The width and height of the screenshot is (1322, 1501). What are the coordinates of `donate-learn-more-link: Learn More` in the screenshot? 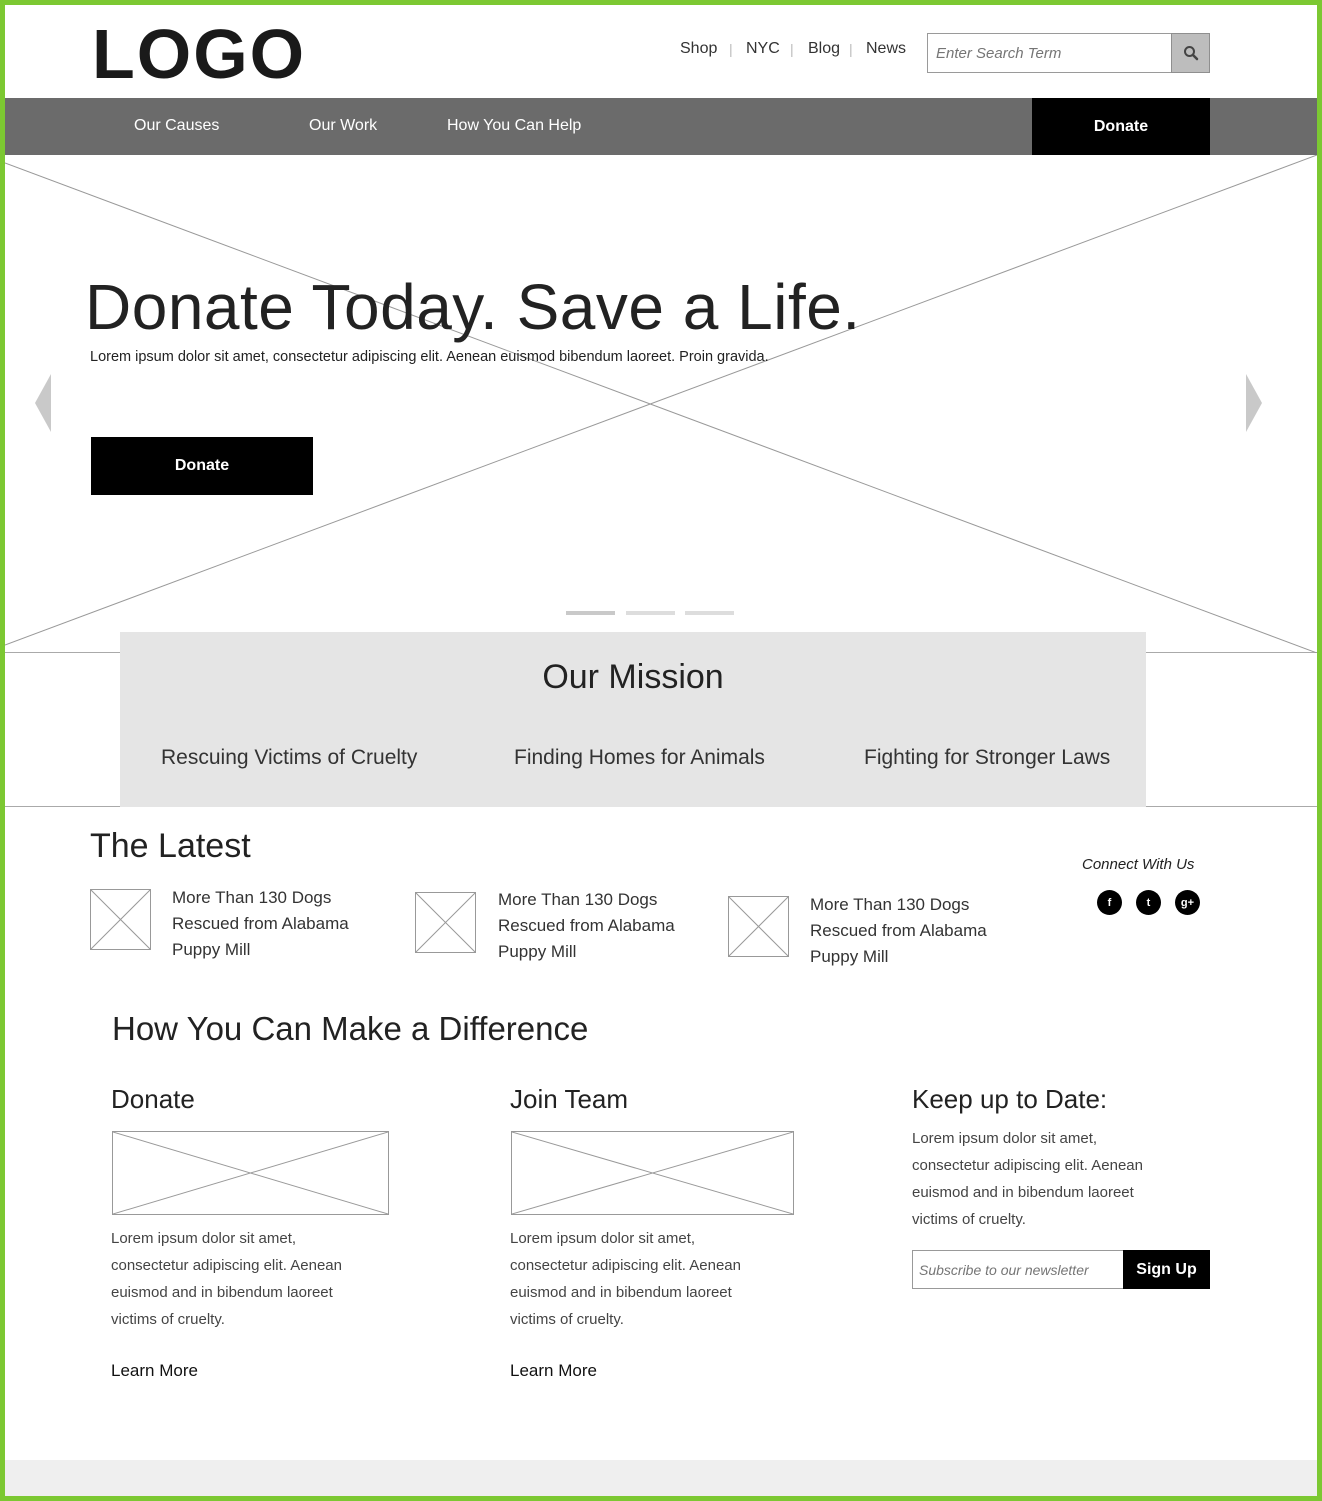 It's located at (154, 1371).